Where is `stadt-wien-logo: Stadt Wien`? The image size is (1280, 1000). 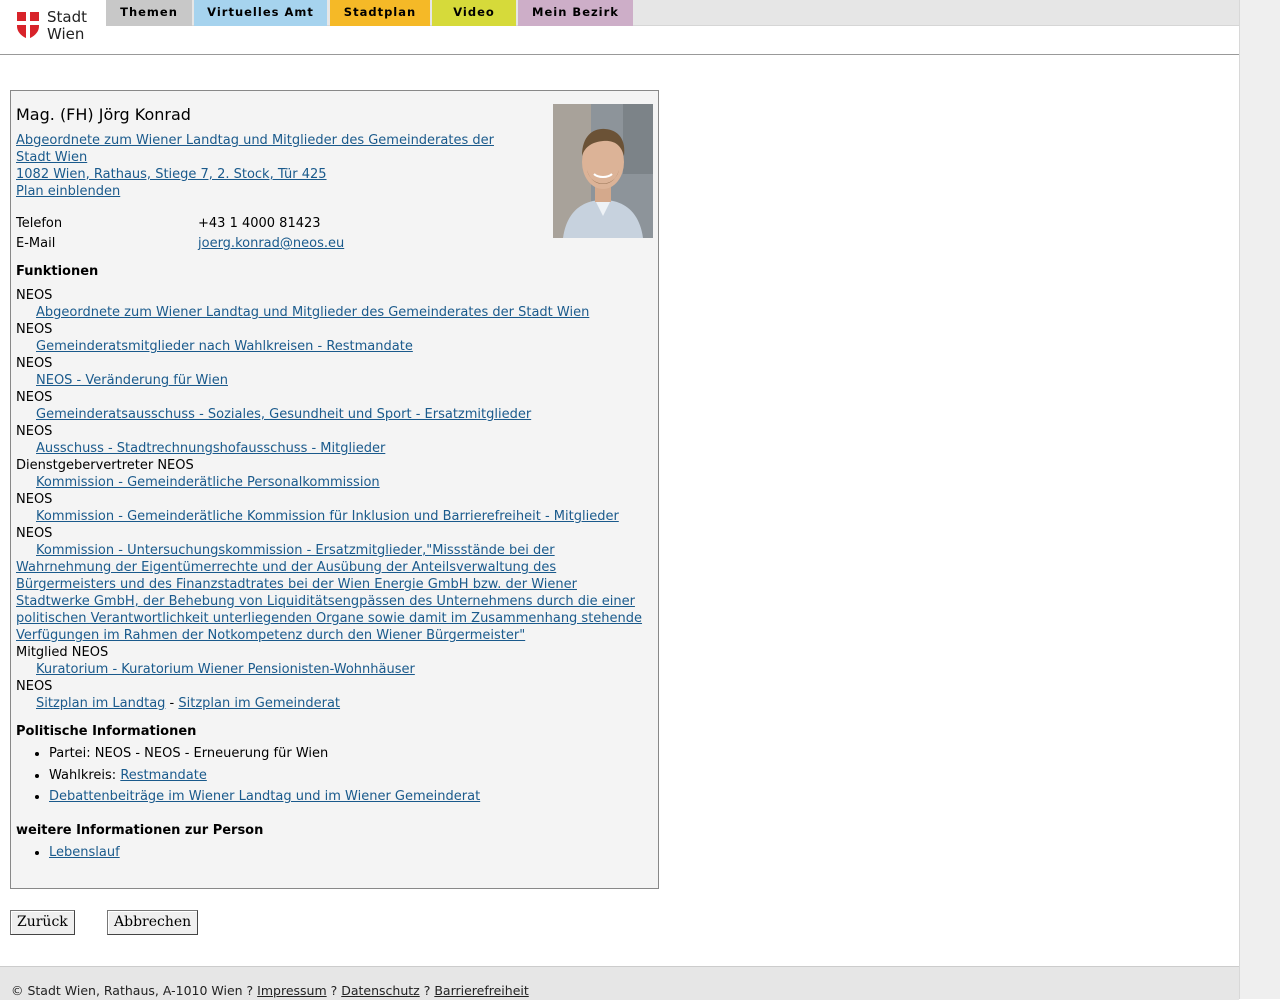
stadt-wien-logo: Stadt Wien is located at coordinates (54, 26).